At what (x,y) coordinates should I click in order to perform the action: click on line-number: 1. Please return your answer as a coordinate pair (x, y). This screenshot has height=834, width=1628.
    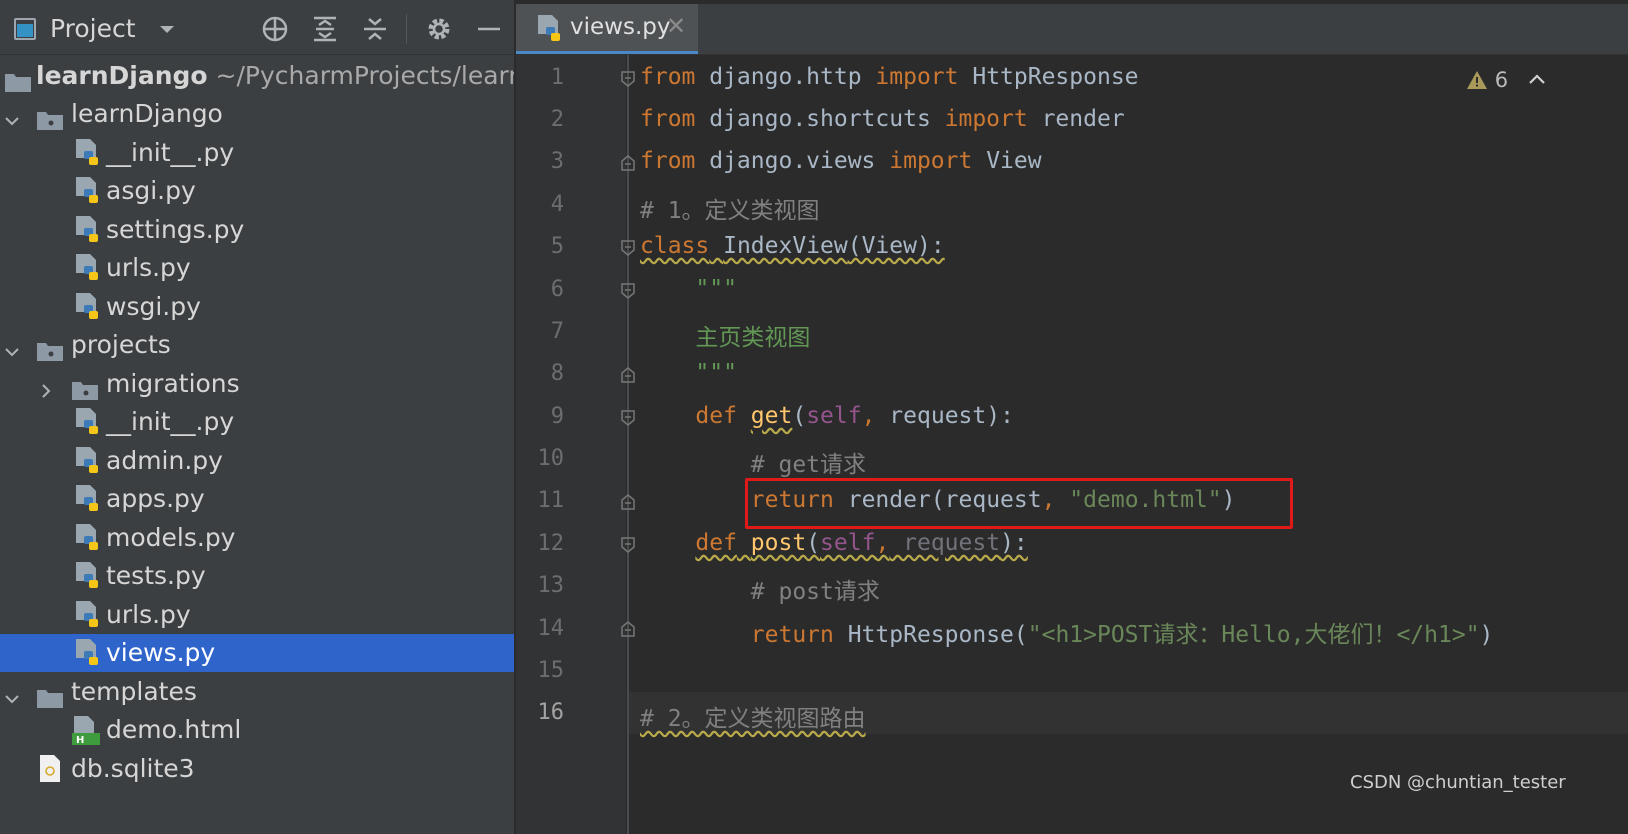
    Looking at the image, I should click on (557, 77).